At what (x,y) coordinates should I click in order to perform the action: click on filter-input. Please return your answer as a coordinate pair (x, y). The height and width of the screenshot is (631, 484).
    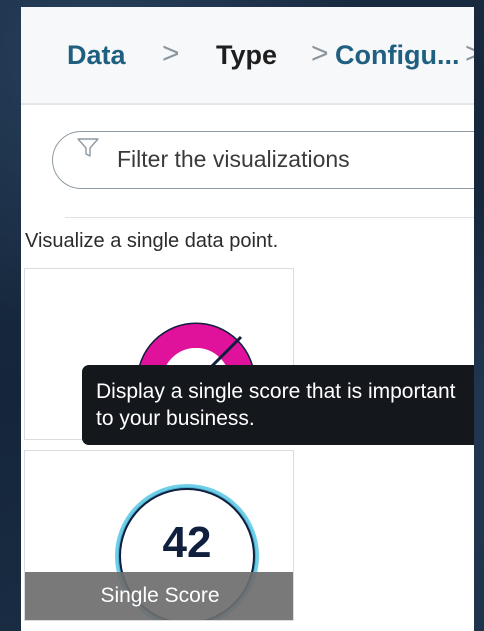
    Looking at the image, I should click on (295, 159).